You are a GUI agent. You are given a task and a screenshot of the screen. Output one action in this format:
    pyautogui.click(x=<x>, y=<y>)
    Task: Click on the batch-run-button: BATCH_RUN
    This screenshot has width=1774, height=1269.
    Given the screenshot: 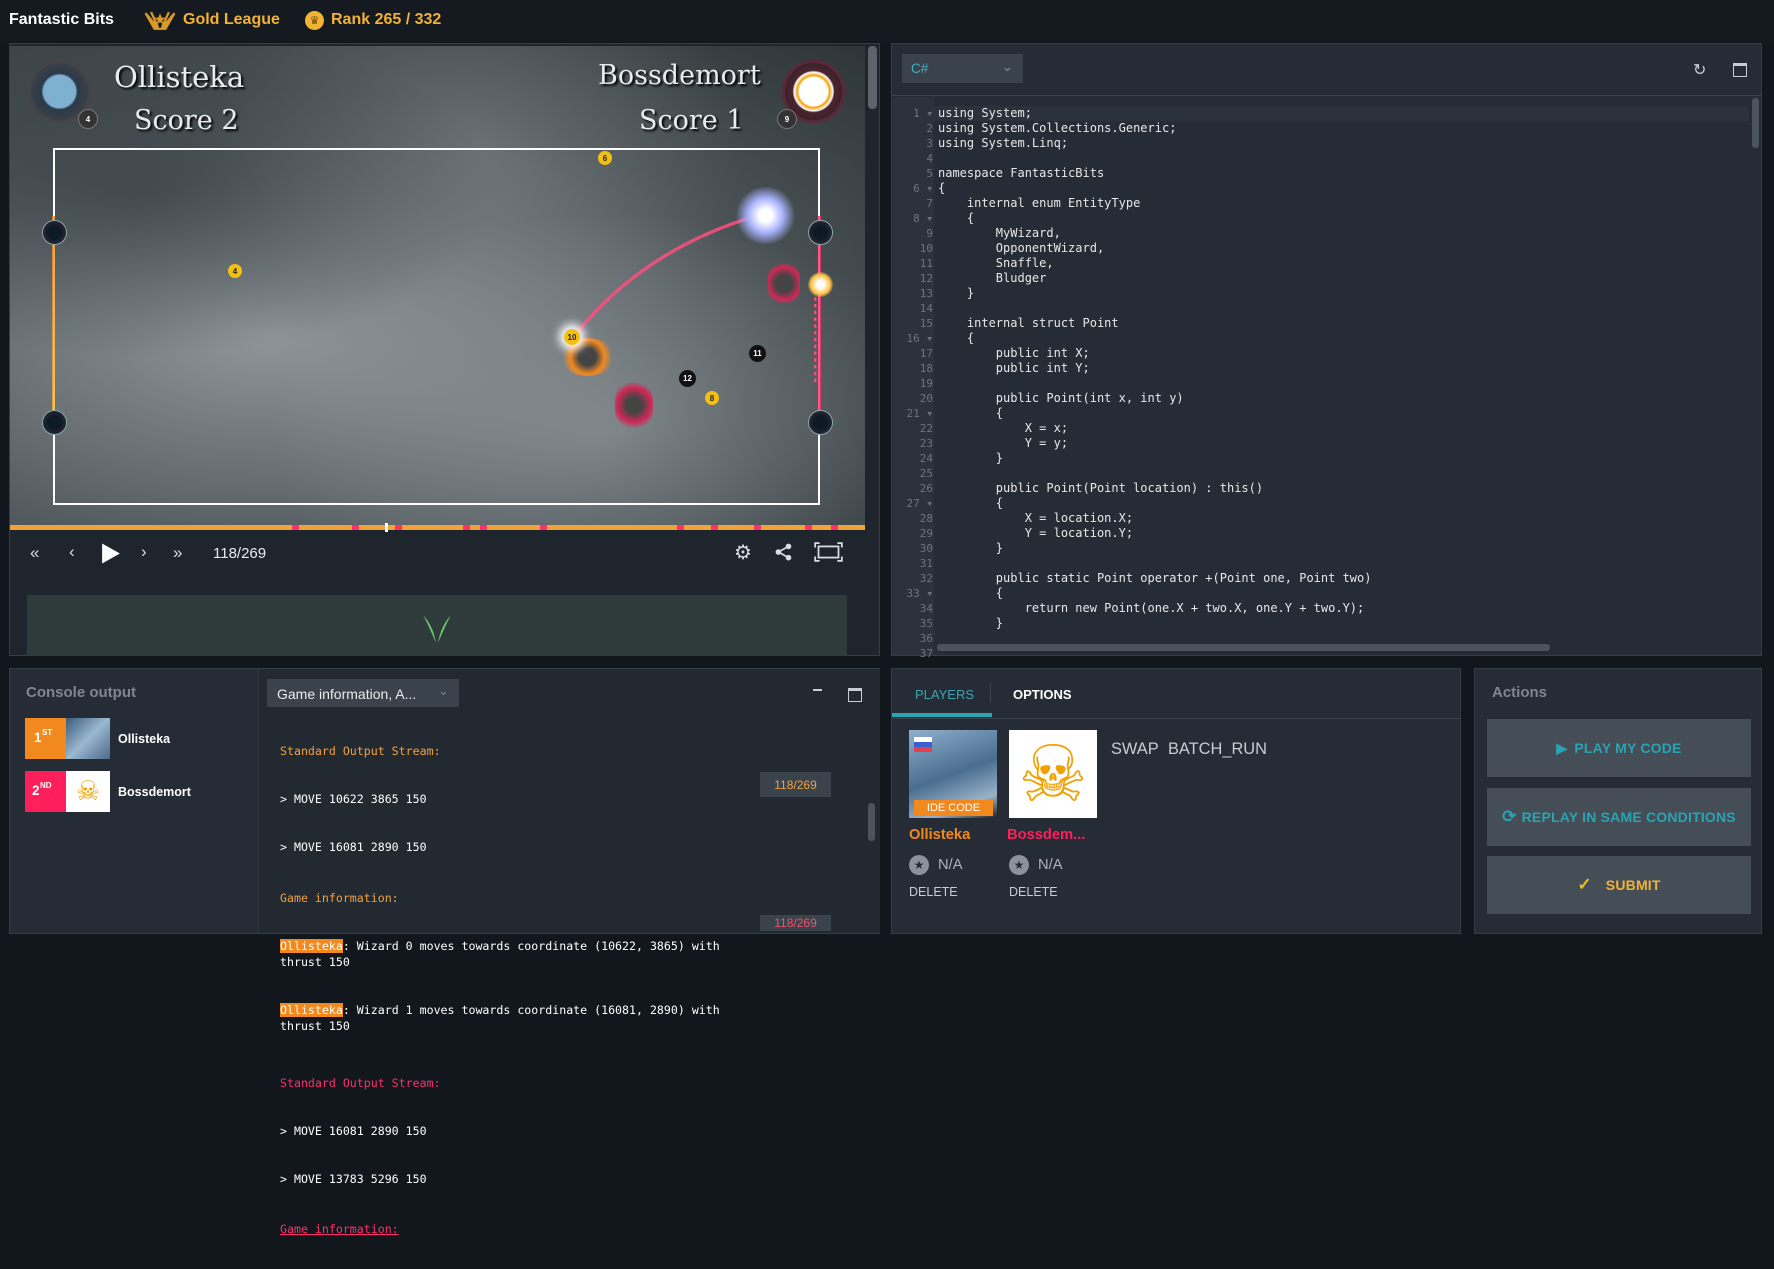 What is the action you would take?
    pyautogui.click(x=1217, y=749)
    